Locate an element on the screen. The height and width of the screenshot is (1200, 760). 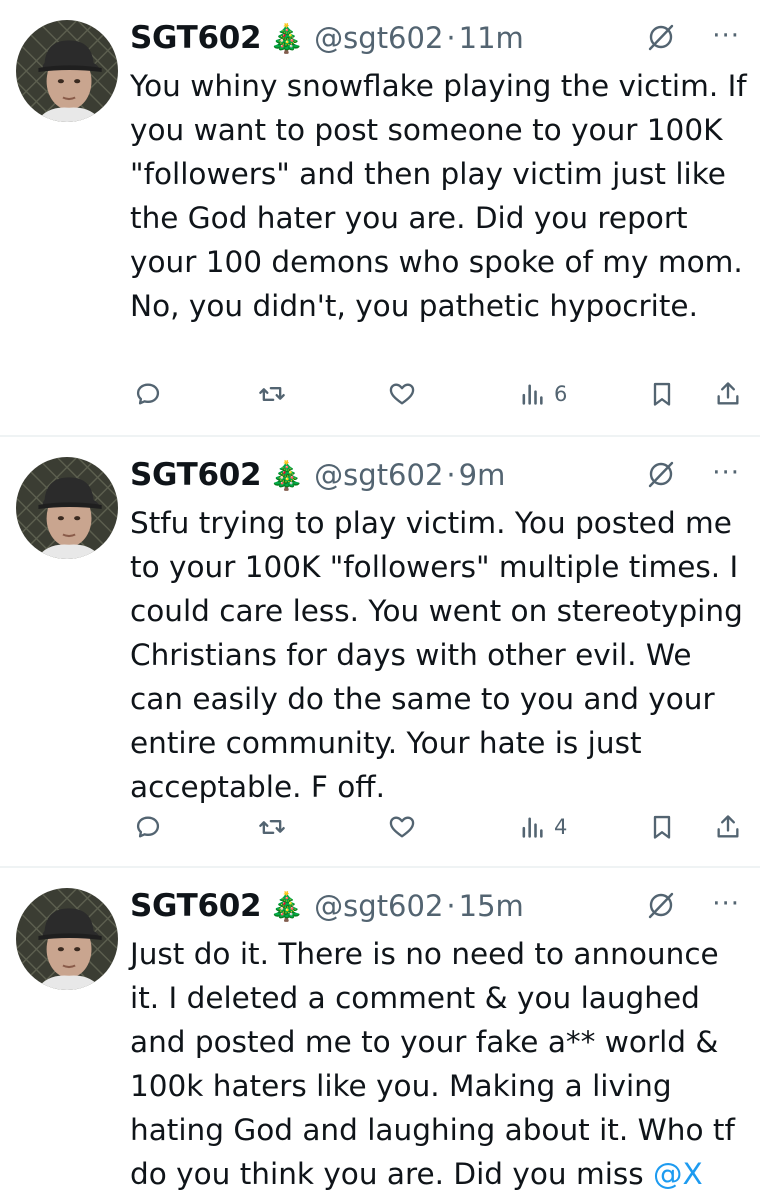
tweet-header: SGT602 🎄 @sgt602 · 11m ··· is located at coordinates (435, 38).